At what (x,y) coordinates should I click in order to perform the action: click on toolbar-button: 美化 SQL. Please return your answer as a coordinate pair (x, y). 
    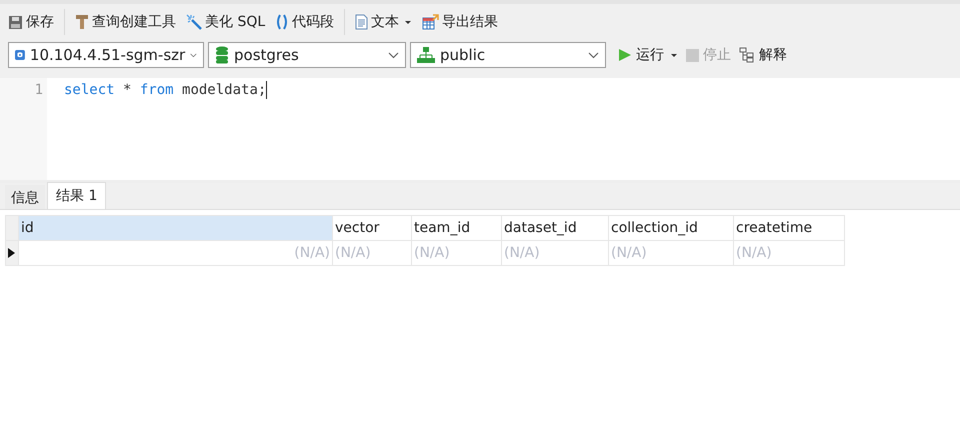
    Looking at the image, I should click on (226, 22).